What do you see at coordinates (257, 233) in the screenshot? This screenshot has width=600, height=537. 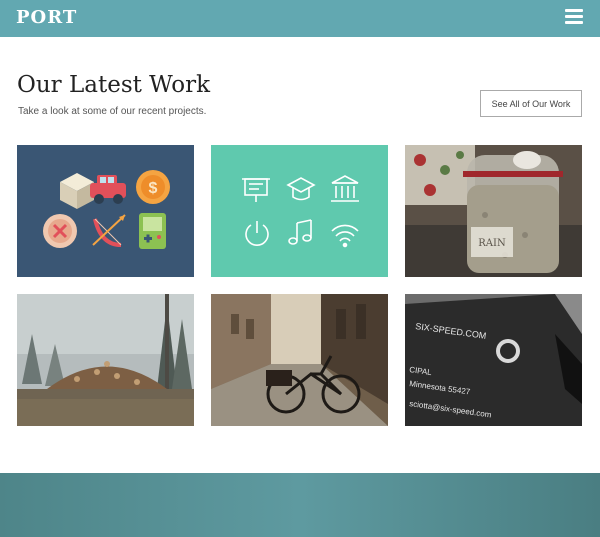 I see `power-icon` at bounding box center [257, 233].